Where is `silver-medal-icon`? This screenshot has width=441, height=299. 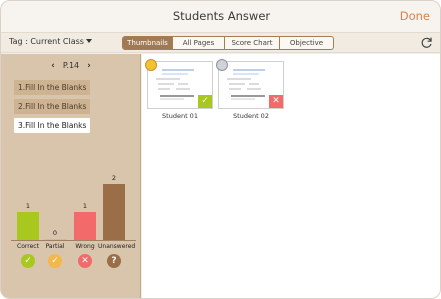
silver-medal-icon is located at coordinates (222, 65).